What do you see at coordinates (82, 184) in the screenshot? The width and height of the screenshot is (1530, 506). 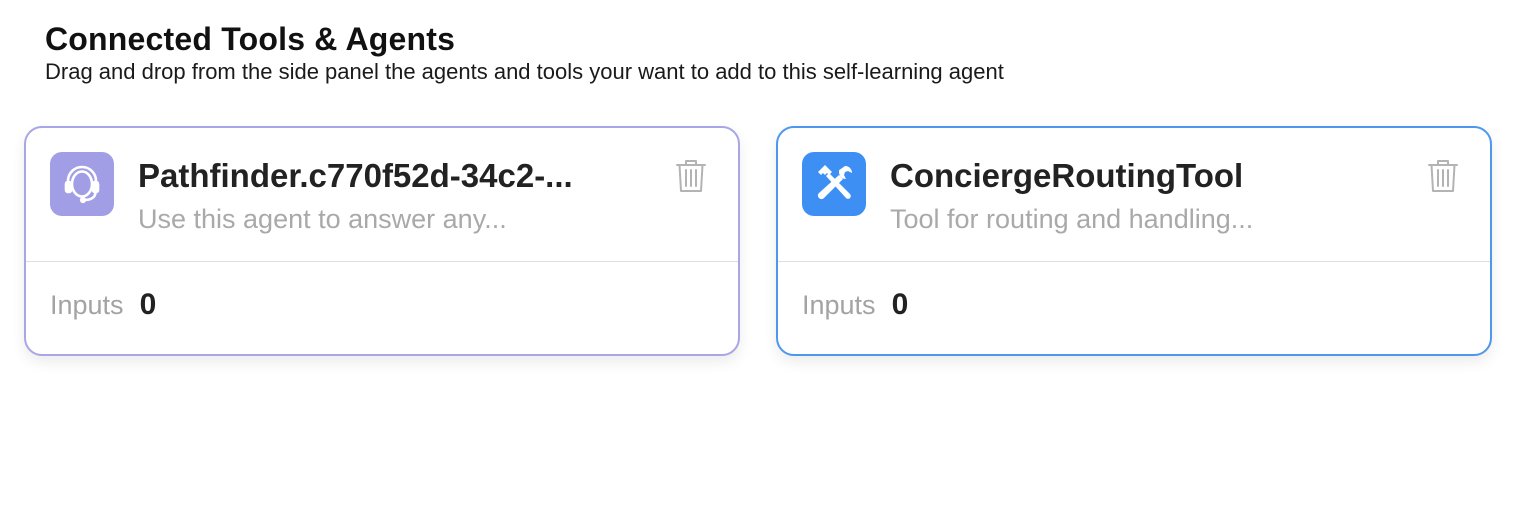 I see `headset-icon` at bounding box center [82, 184].